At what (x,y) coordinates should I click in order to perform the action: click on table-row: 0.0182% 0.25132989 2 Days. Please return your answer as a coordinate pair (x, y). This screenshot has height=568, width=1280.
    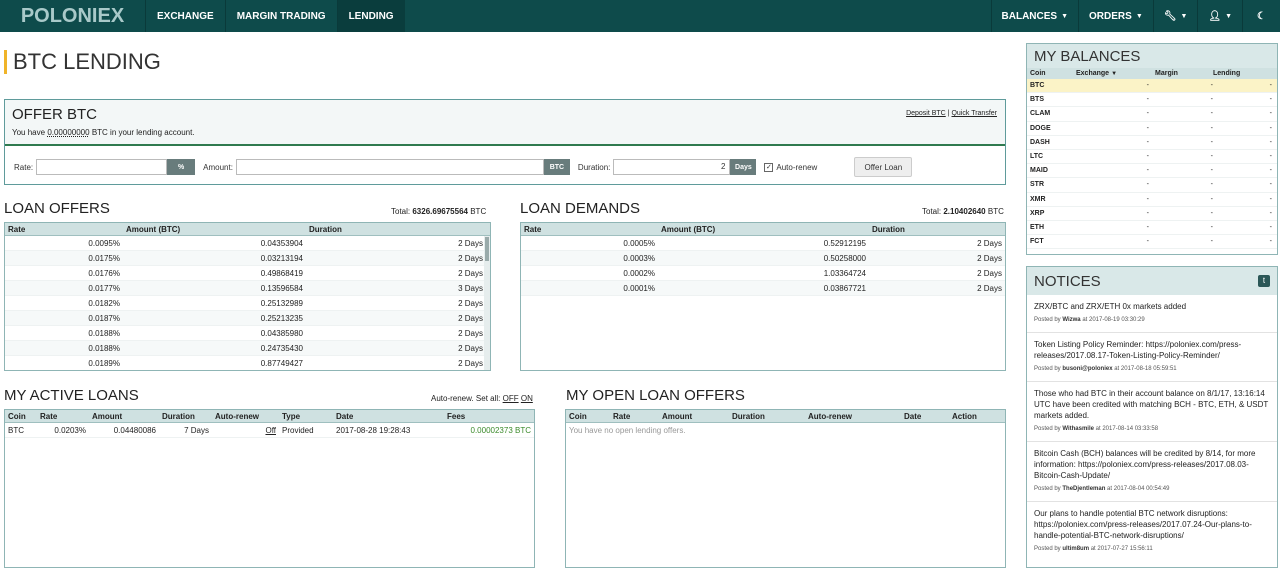
    Looking at the image, I should click on (247, 303).